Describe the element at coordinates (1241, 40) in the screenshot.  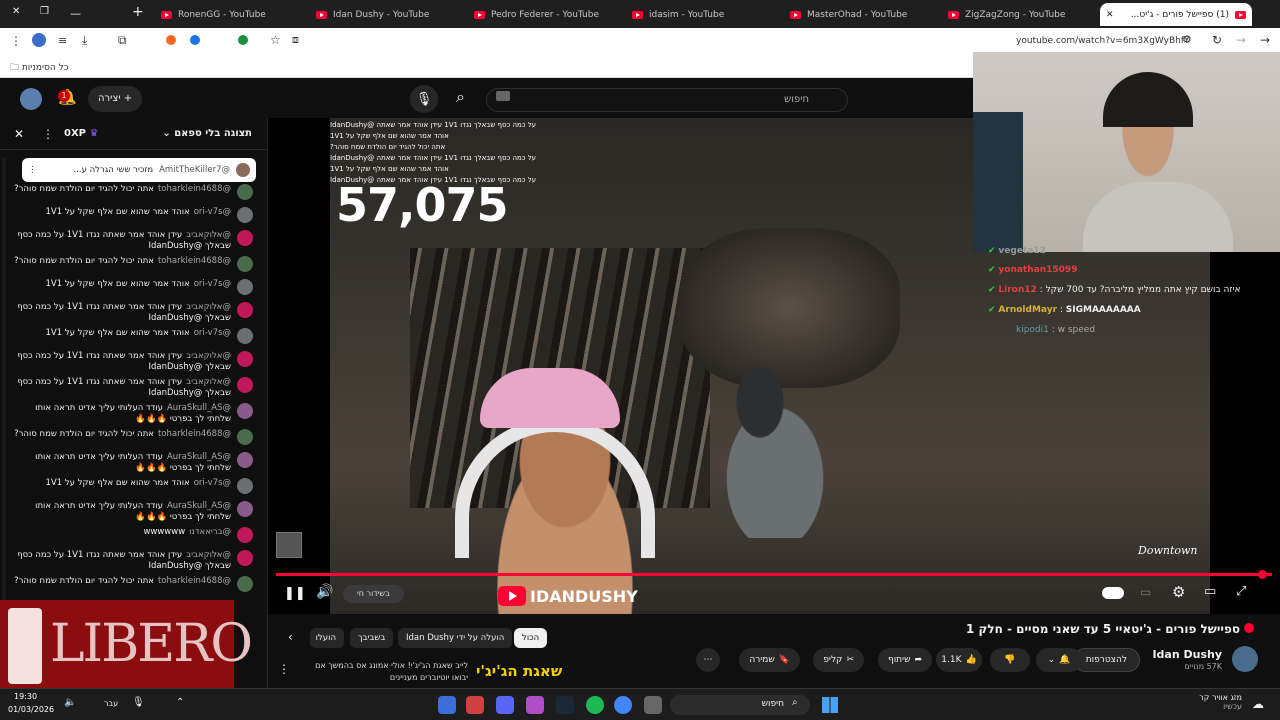
I see `back-icon: →` at that location.